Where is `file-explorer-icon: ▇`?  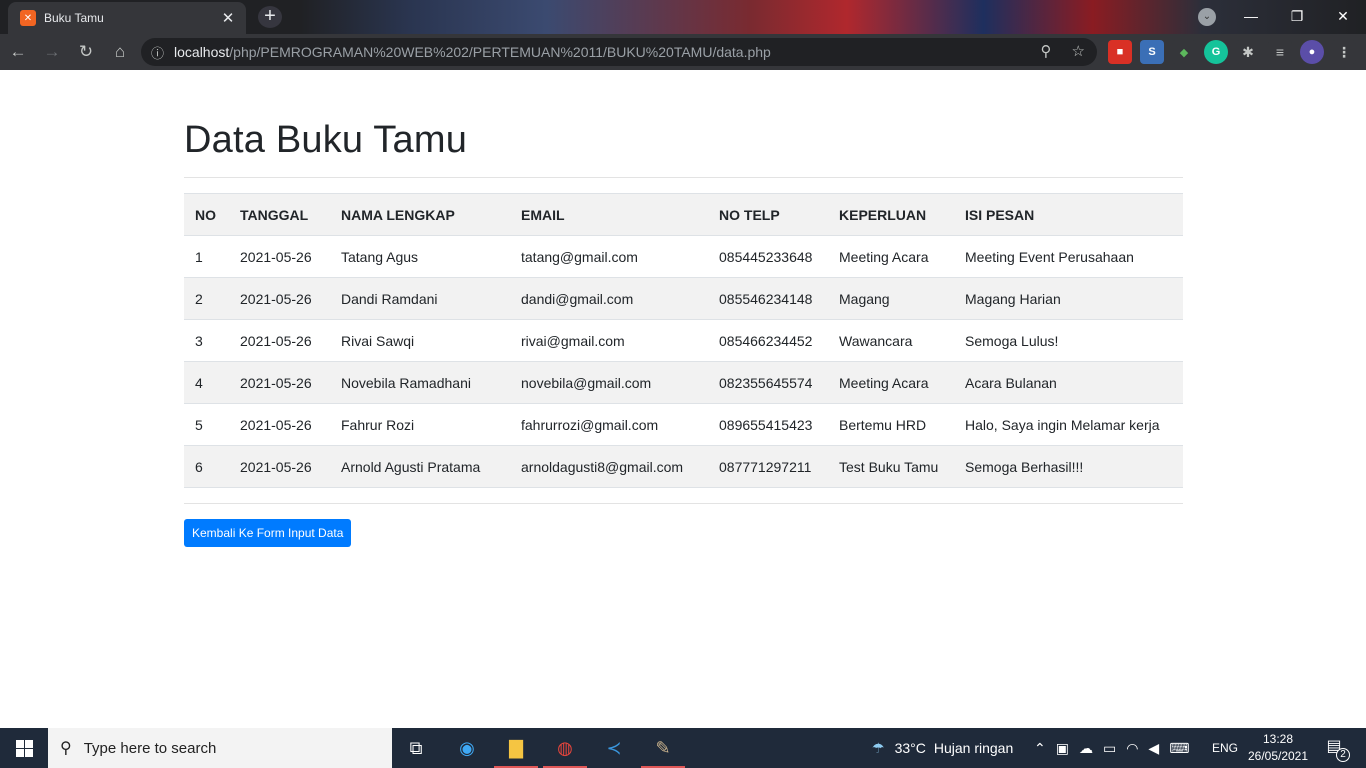
file-explorer-icon: ▇ is located at coordinates (516, 748).